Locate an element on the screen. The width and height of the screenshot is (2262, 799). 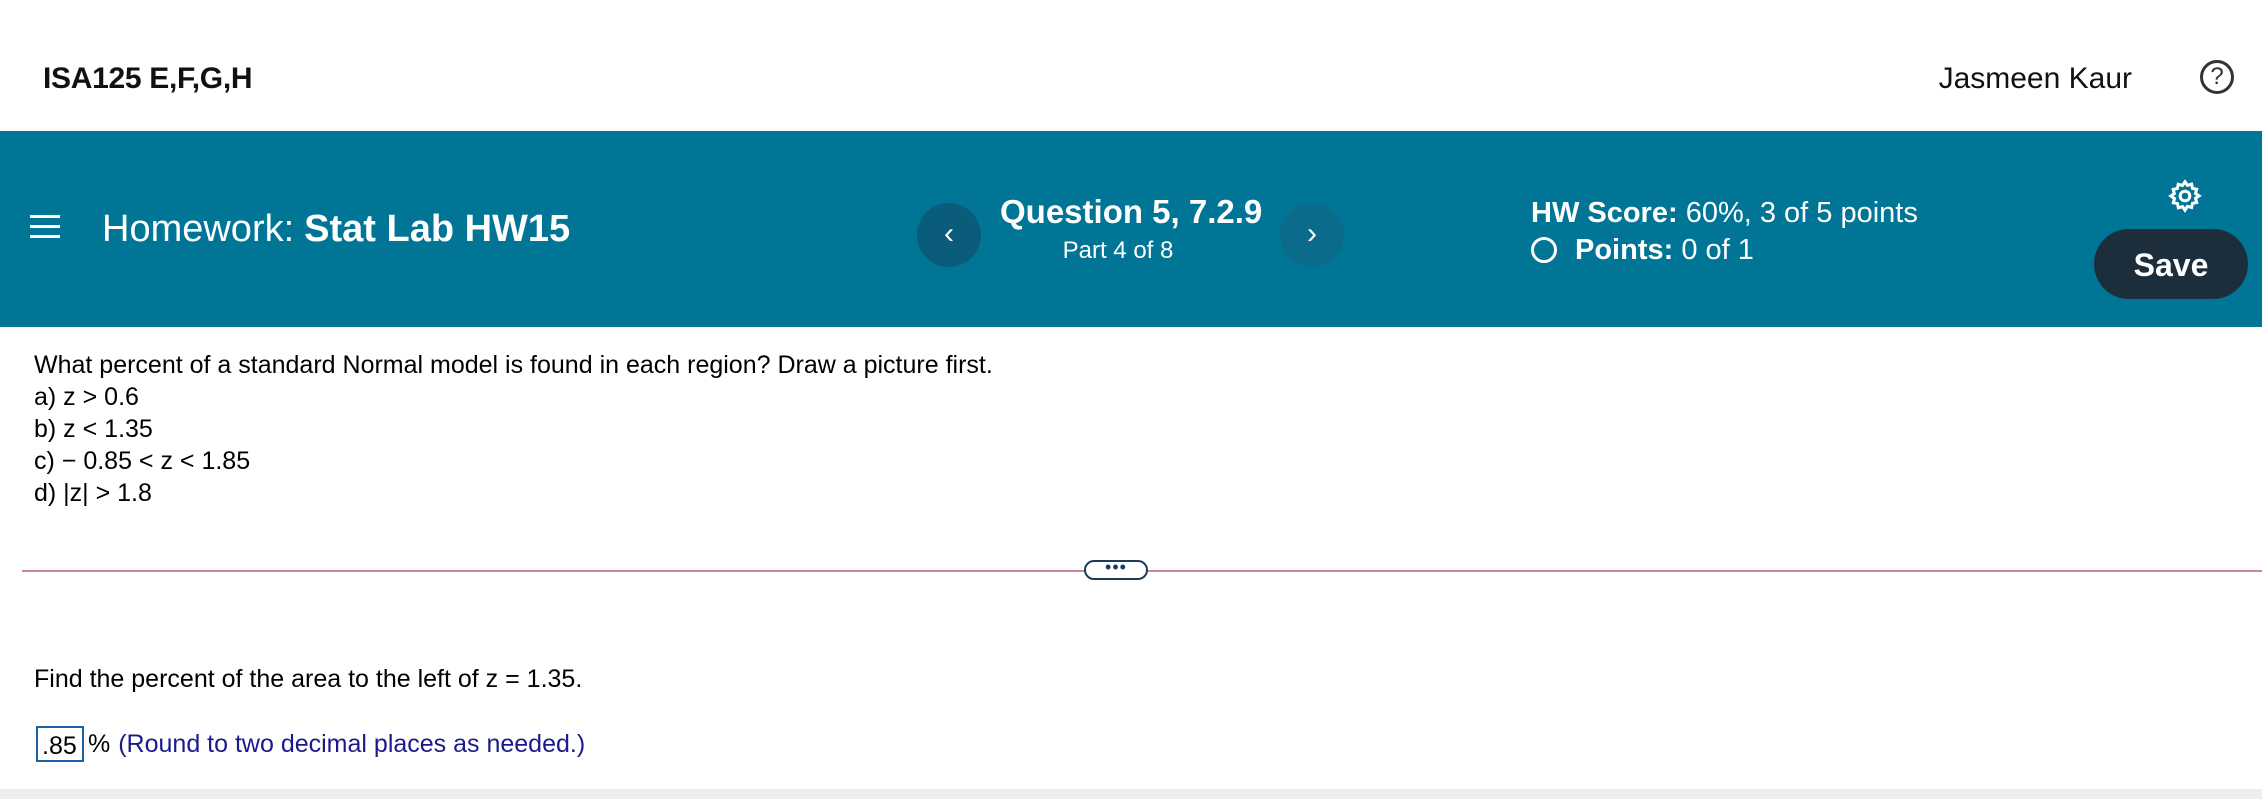
points-value: 0 of 1 is located at coordinates (1713, 250).